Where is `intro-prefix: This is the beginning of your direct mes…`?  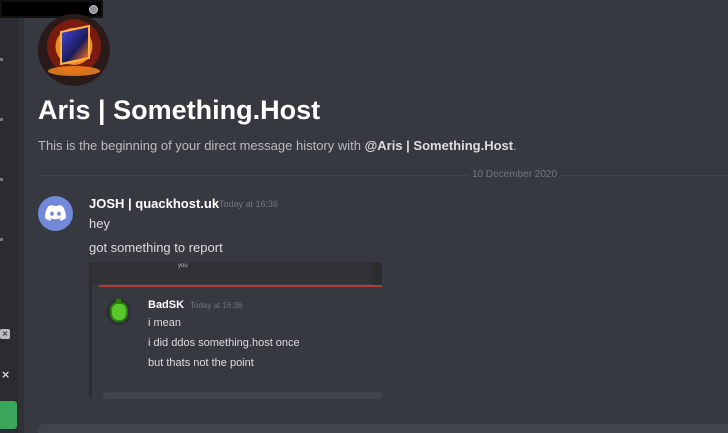
intro-prefix: This is the beginning of your direct mes… is located at coordinates (201, 145).